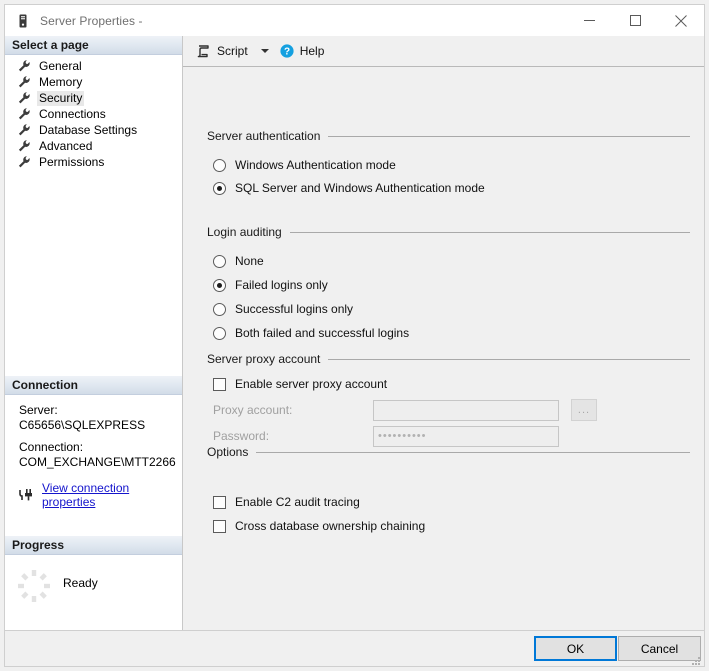 The height and width of the screenshot is (671, 709). Describe the element at coordinates (451, 165) in the screenshot. I see `radio-windows-authentication: Windows Authentication mode` at that location.